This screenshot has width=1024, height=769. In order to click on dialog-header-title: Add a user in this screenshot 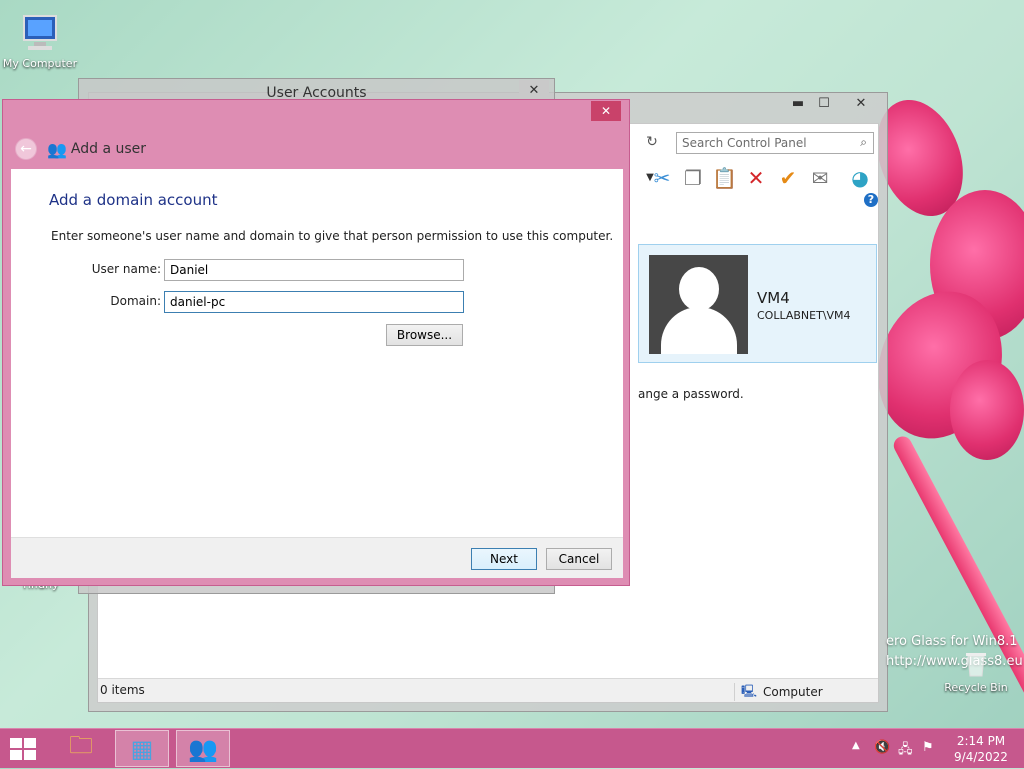, I will do `click(108, 149)`.